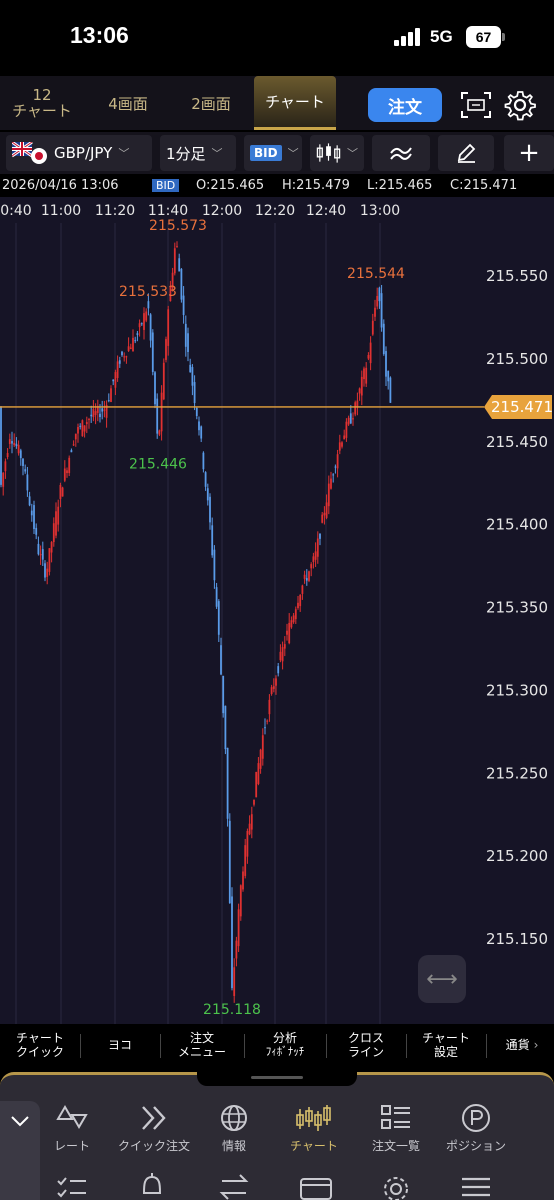 This screenshot has width=554, height=1200. Describe the element at coordinates (211, 103) in the screenshot. I see `tab-2-screen: 2画面` at that location.